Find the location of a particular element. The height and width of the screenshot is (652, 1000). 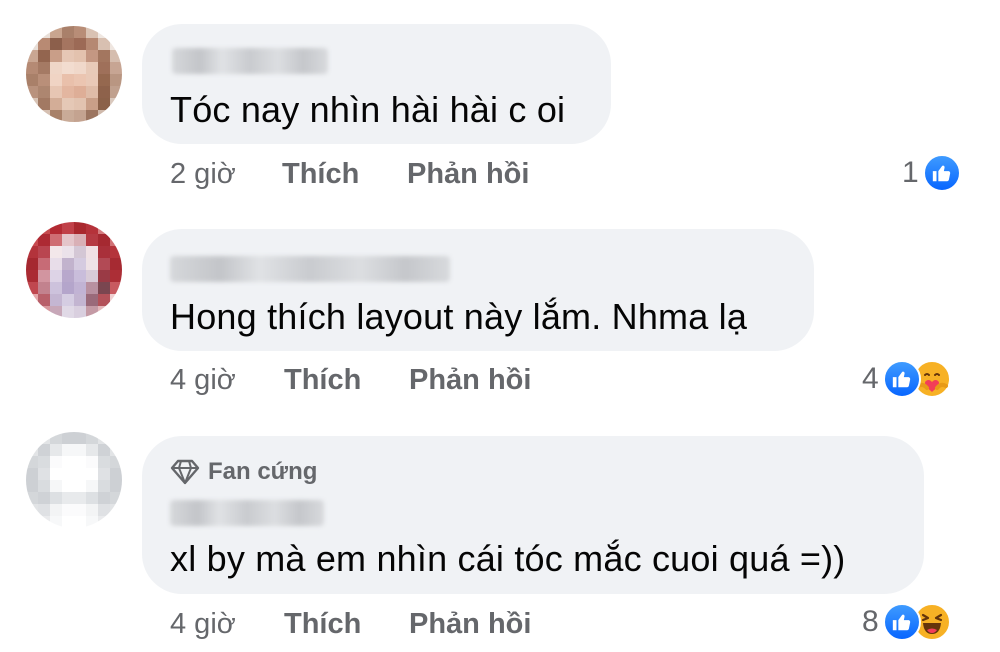

comment-text: Tóc nay nhìn hài hài c oi is located at coordinates (368, 109).